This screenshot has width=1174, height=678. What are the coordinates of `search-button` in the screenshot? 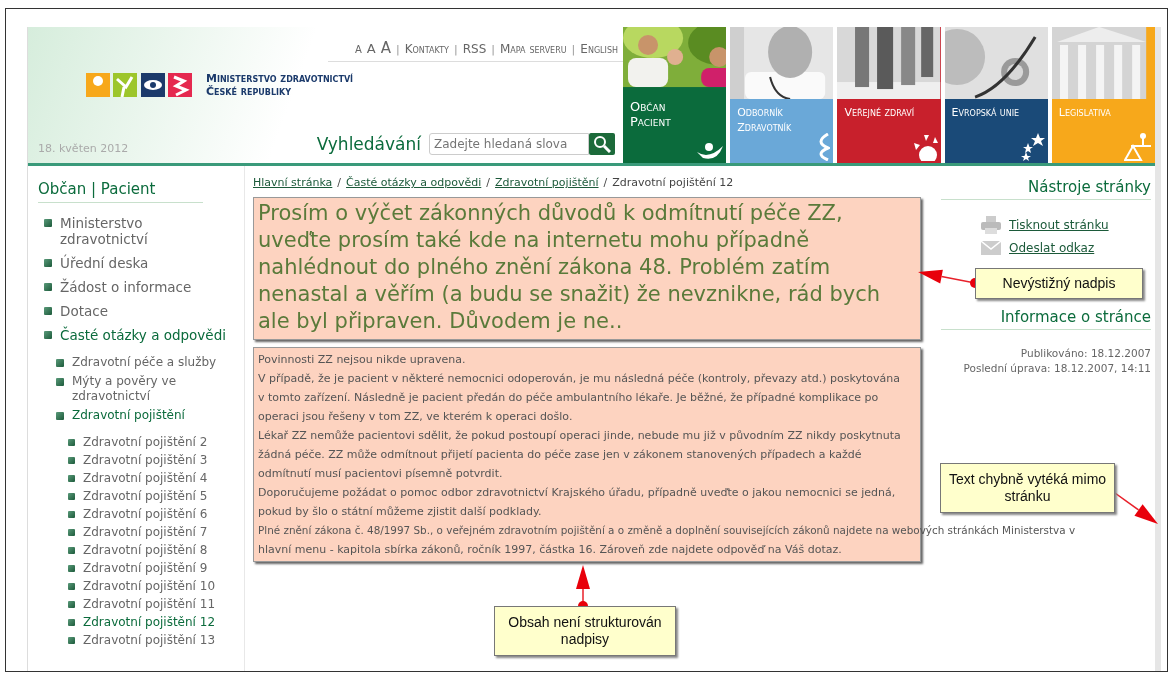 It's located at (602, 144).